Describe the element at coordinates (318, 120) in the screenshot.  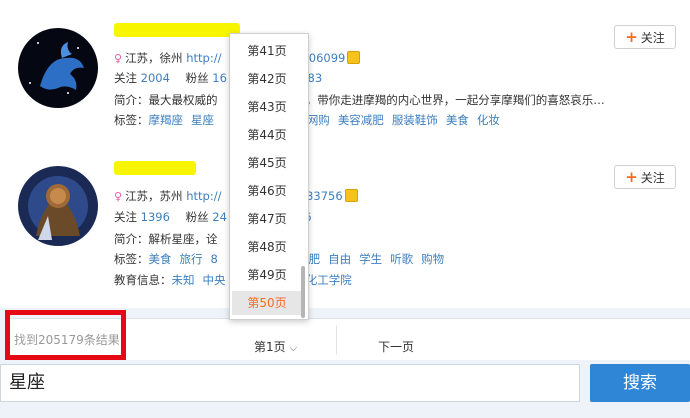
I see `tag-link: 网购` at that location.